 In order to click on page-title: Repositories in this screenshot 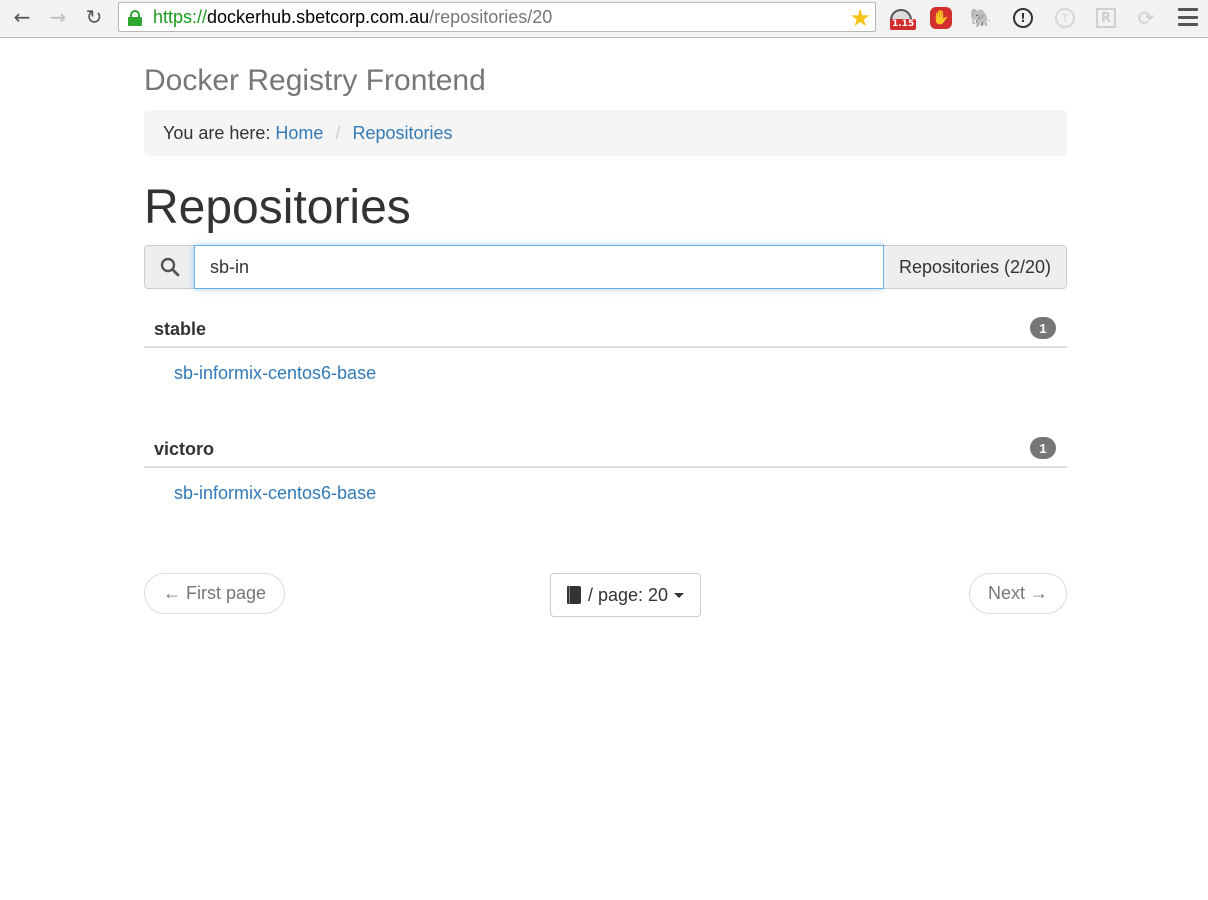, I will do `click(277, 207)`.